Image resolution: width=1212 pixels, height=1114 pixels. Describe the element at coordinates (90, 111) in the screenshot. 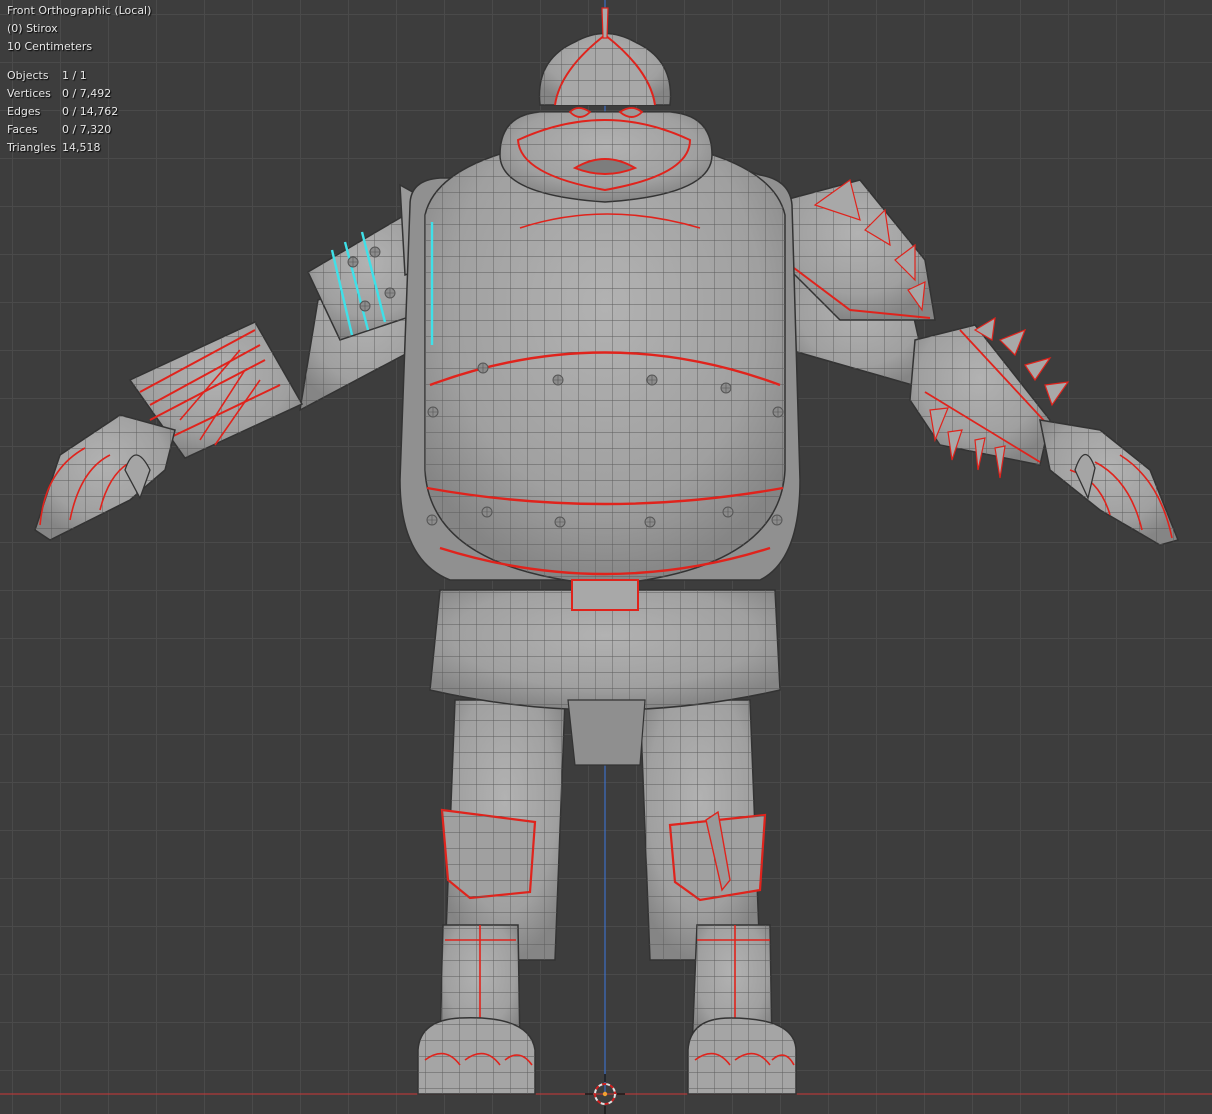

I see `stat-value: 0 / 14,762` at that location.